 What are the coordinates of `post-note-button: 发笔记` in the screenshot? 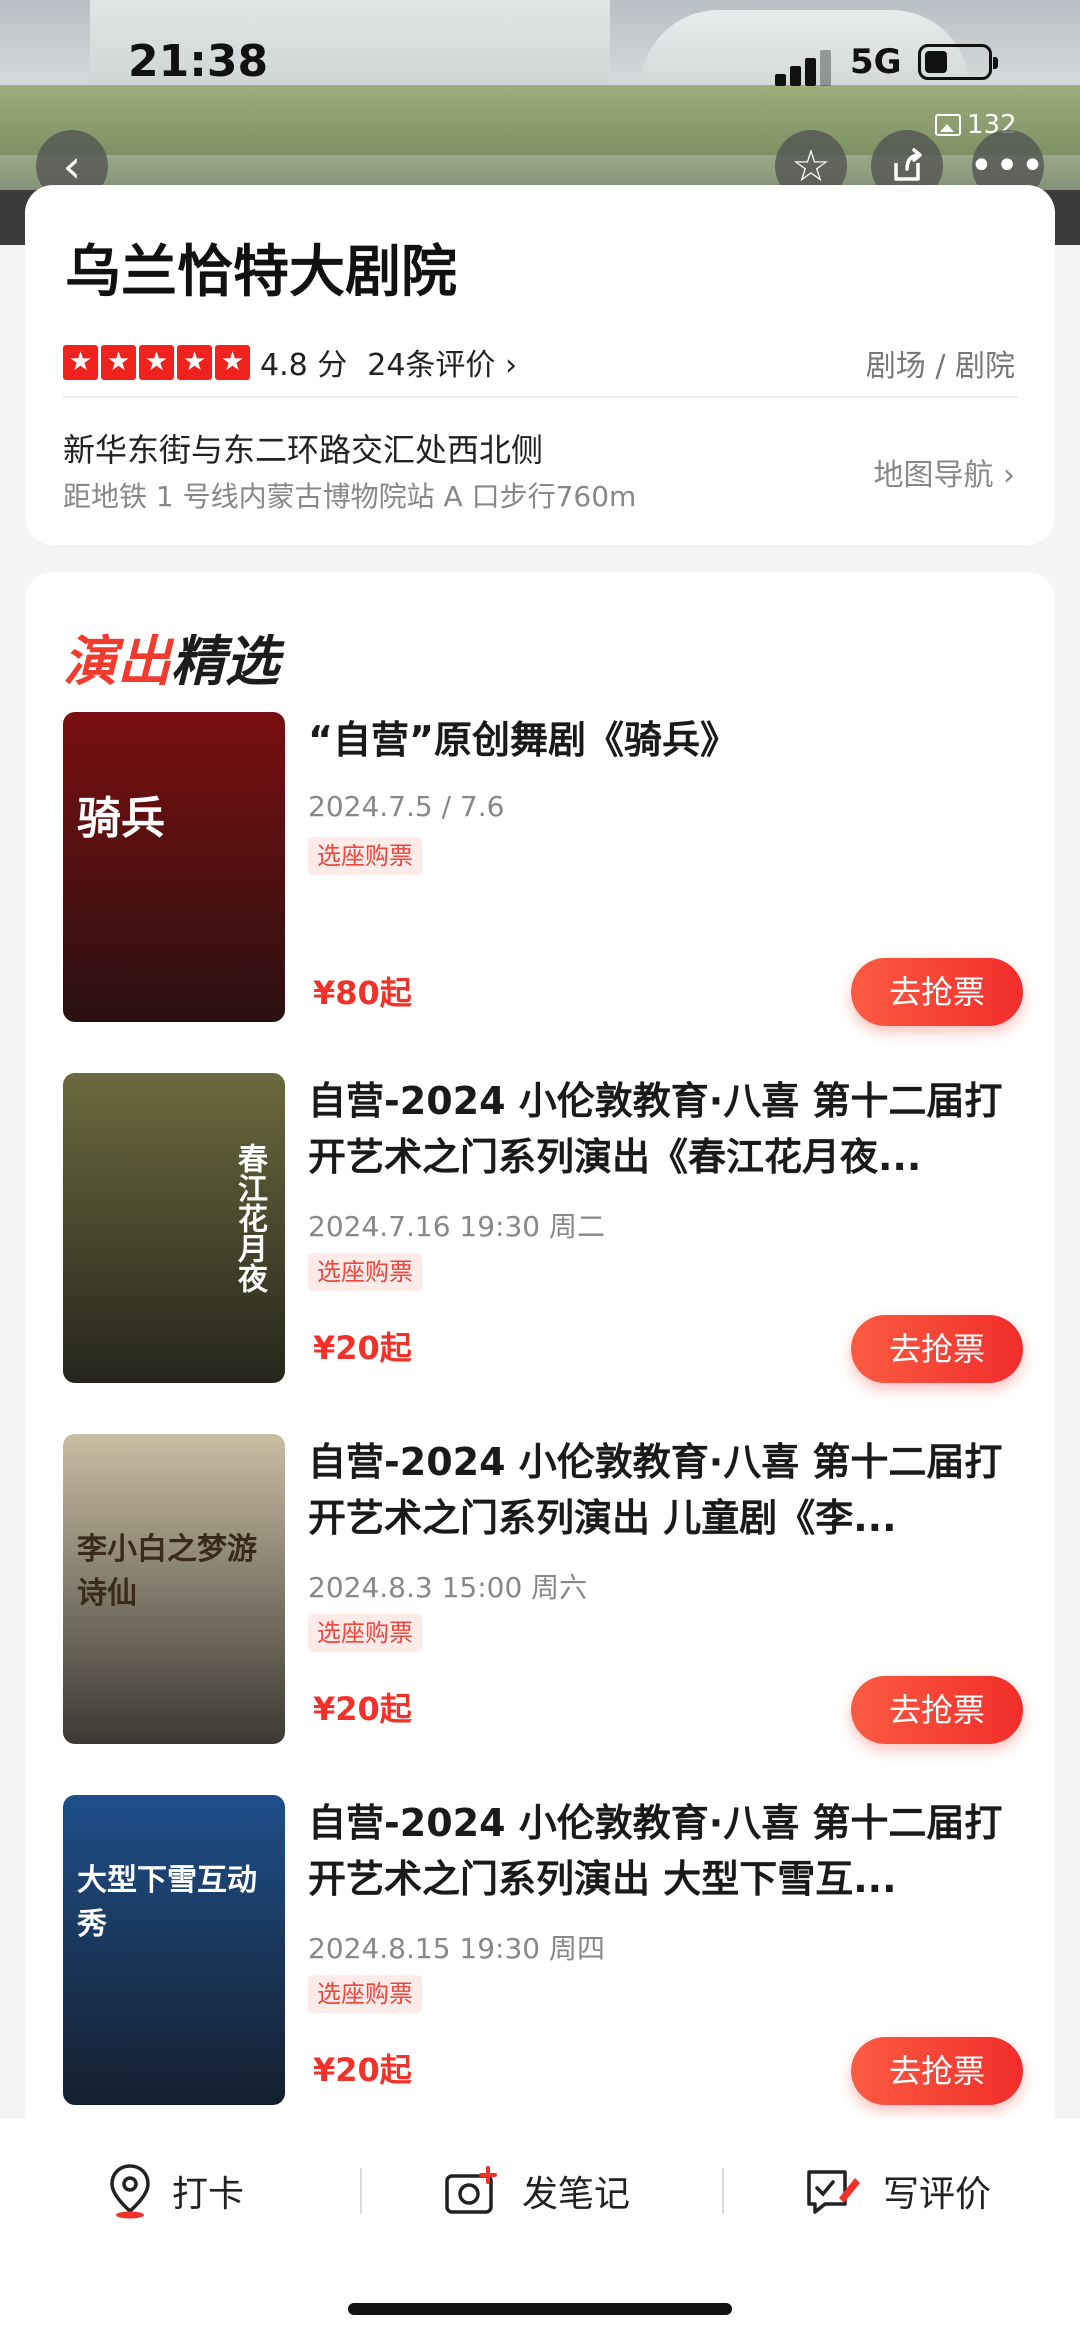 It's located at (537, 2191).